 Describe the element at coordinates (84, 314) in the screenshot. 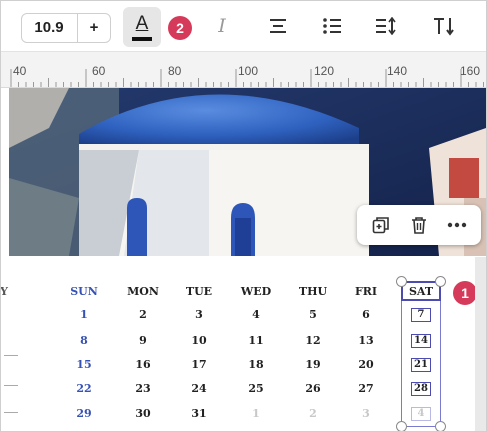

I see `day-cell: 1` at that location.